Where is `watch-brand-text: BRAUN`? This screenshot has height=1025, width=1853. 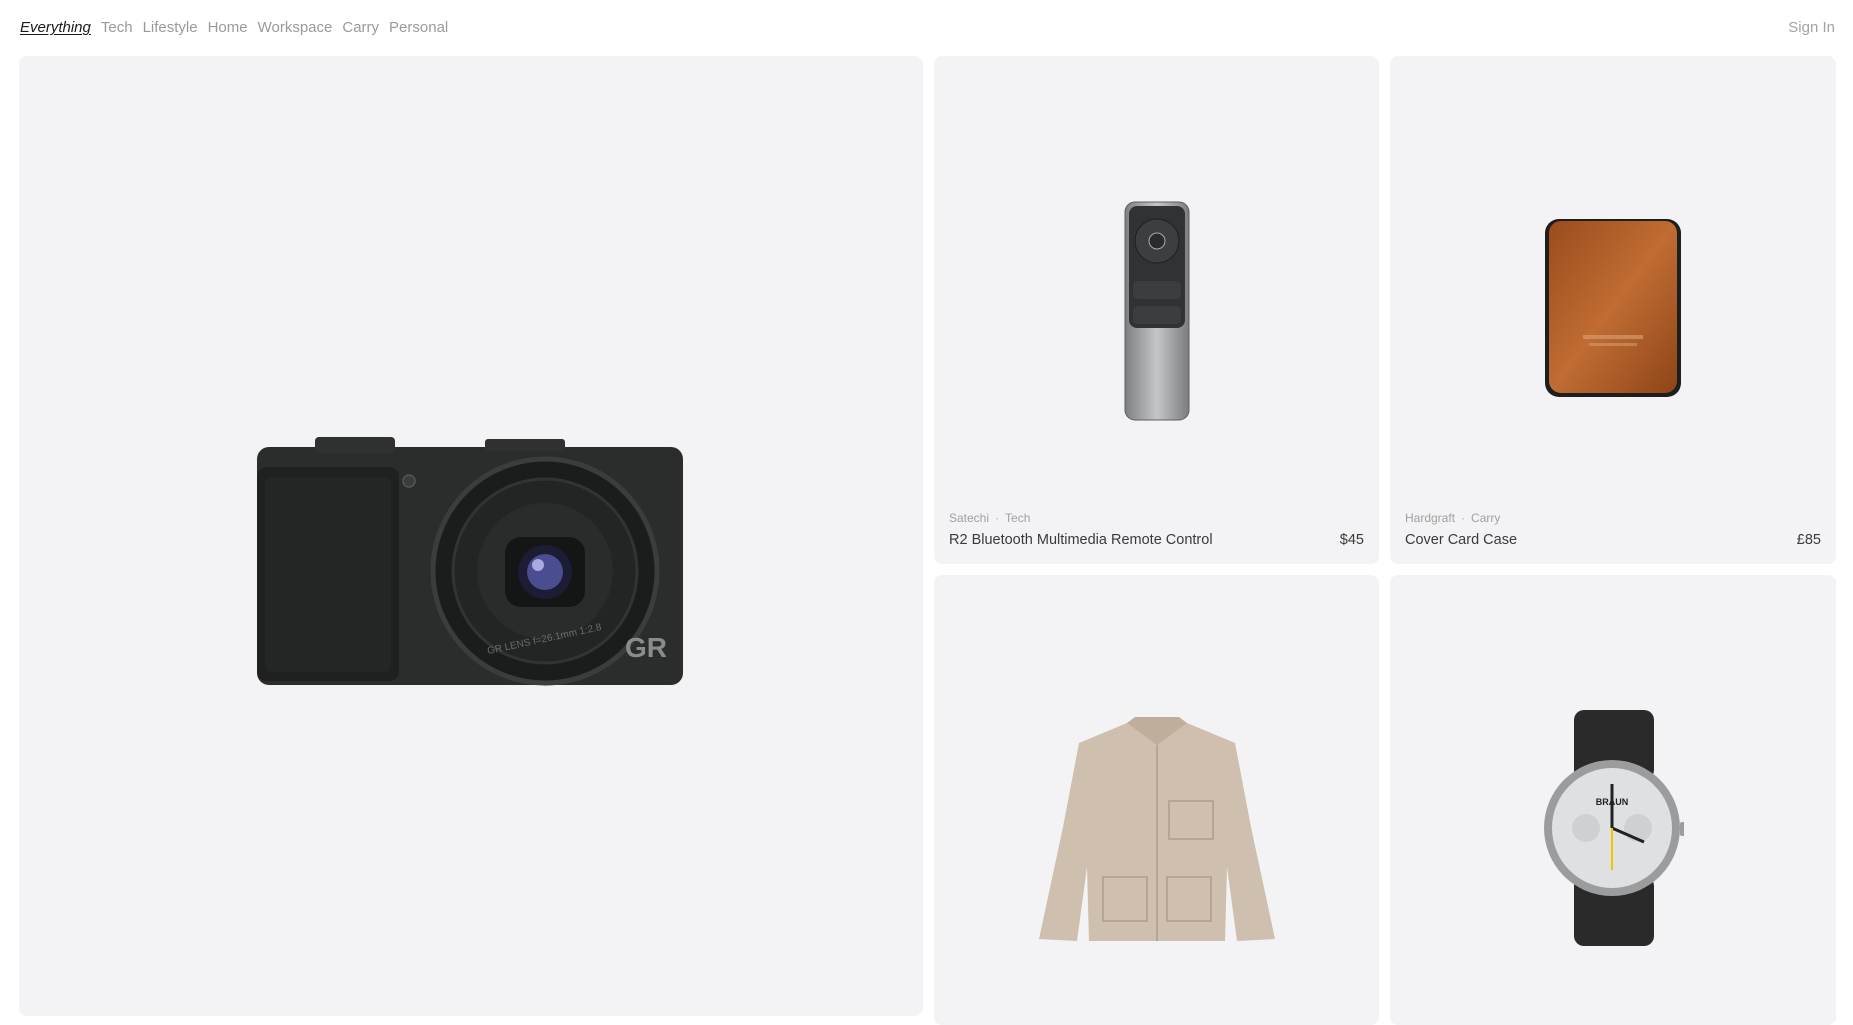 watch-brand-text: BRAUN is located at coordinates (1612, 802).